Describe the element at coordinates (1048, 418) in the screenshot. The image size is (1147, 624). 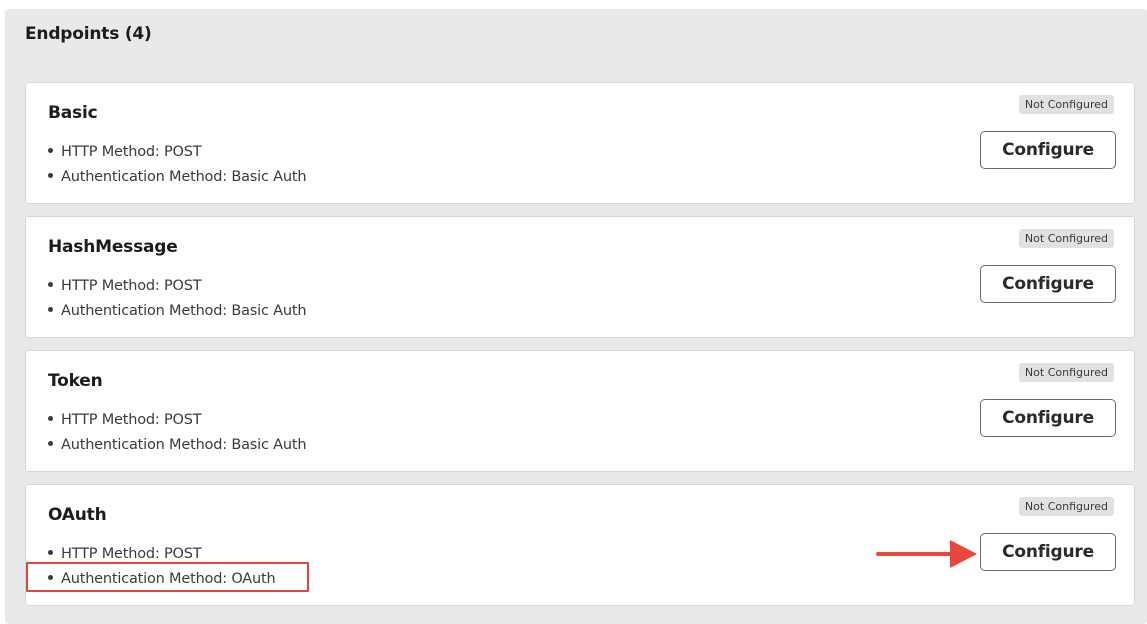
I see `configure-button-token: Configure` at that location.